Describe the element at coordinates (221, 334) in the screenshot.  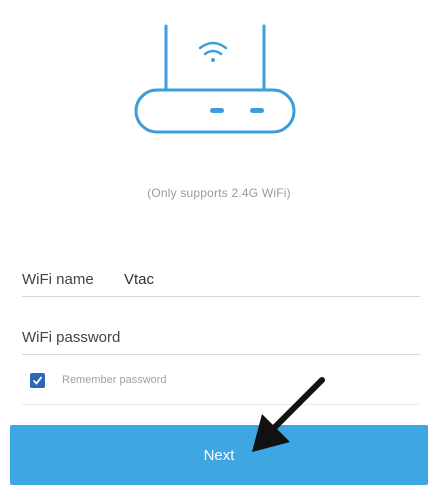
I see `wifi-password-field: WiFi password` at that location.